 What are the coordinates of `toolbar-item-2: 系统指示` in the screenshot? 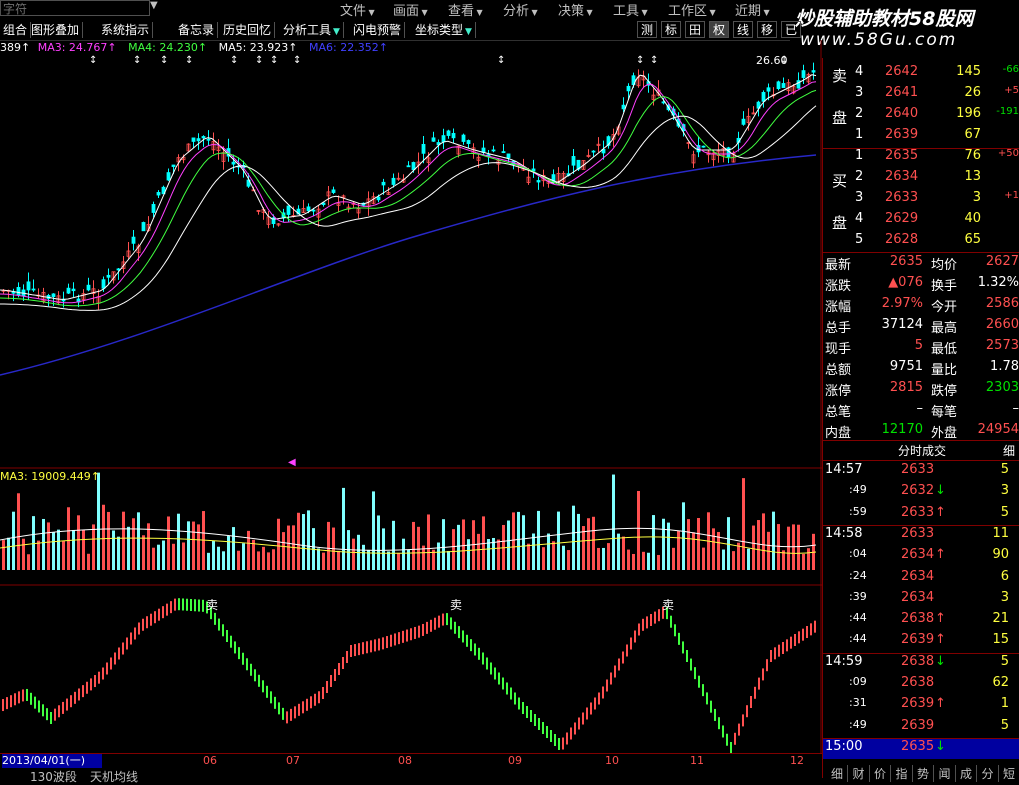 It's located at (126, 30).